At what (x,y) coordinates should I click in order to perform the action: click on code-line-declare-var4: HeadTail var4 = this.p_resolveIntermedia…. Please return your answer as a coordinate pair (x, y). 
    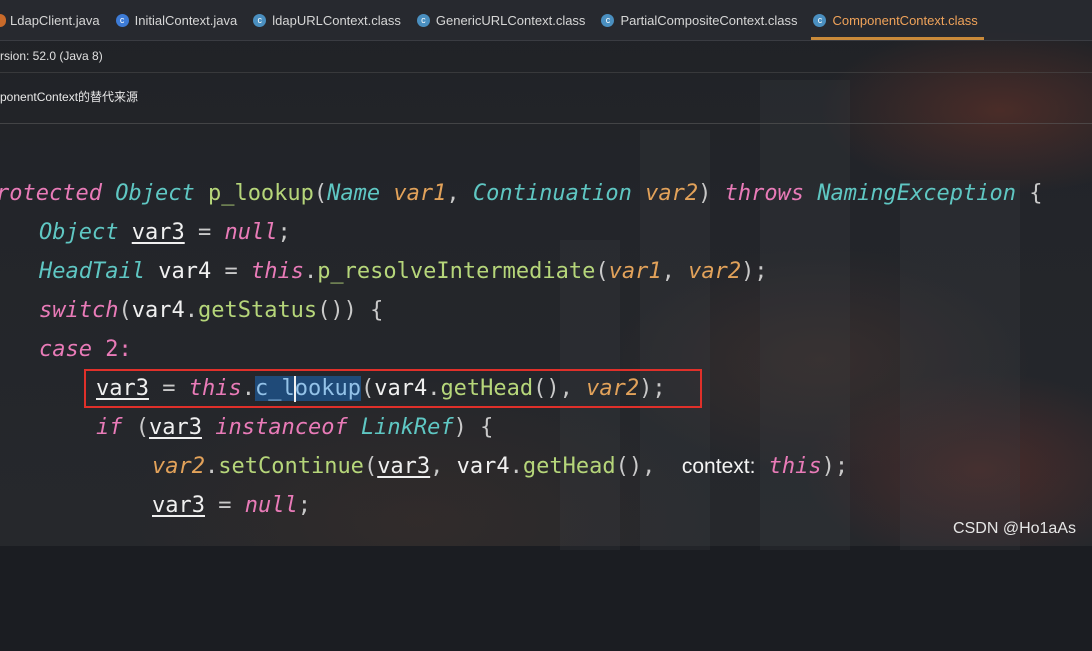
    Looking at the image, I should click on (403, 273).